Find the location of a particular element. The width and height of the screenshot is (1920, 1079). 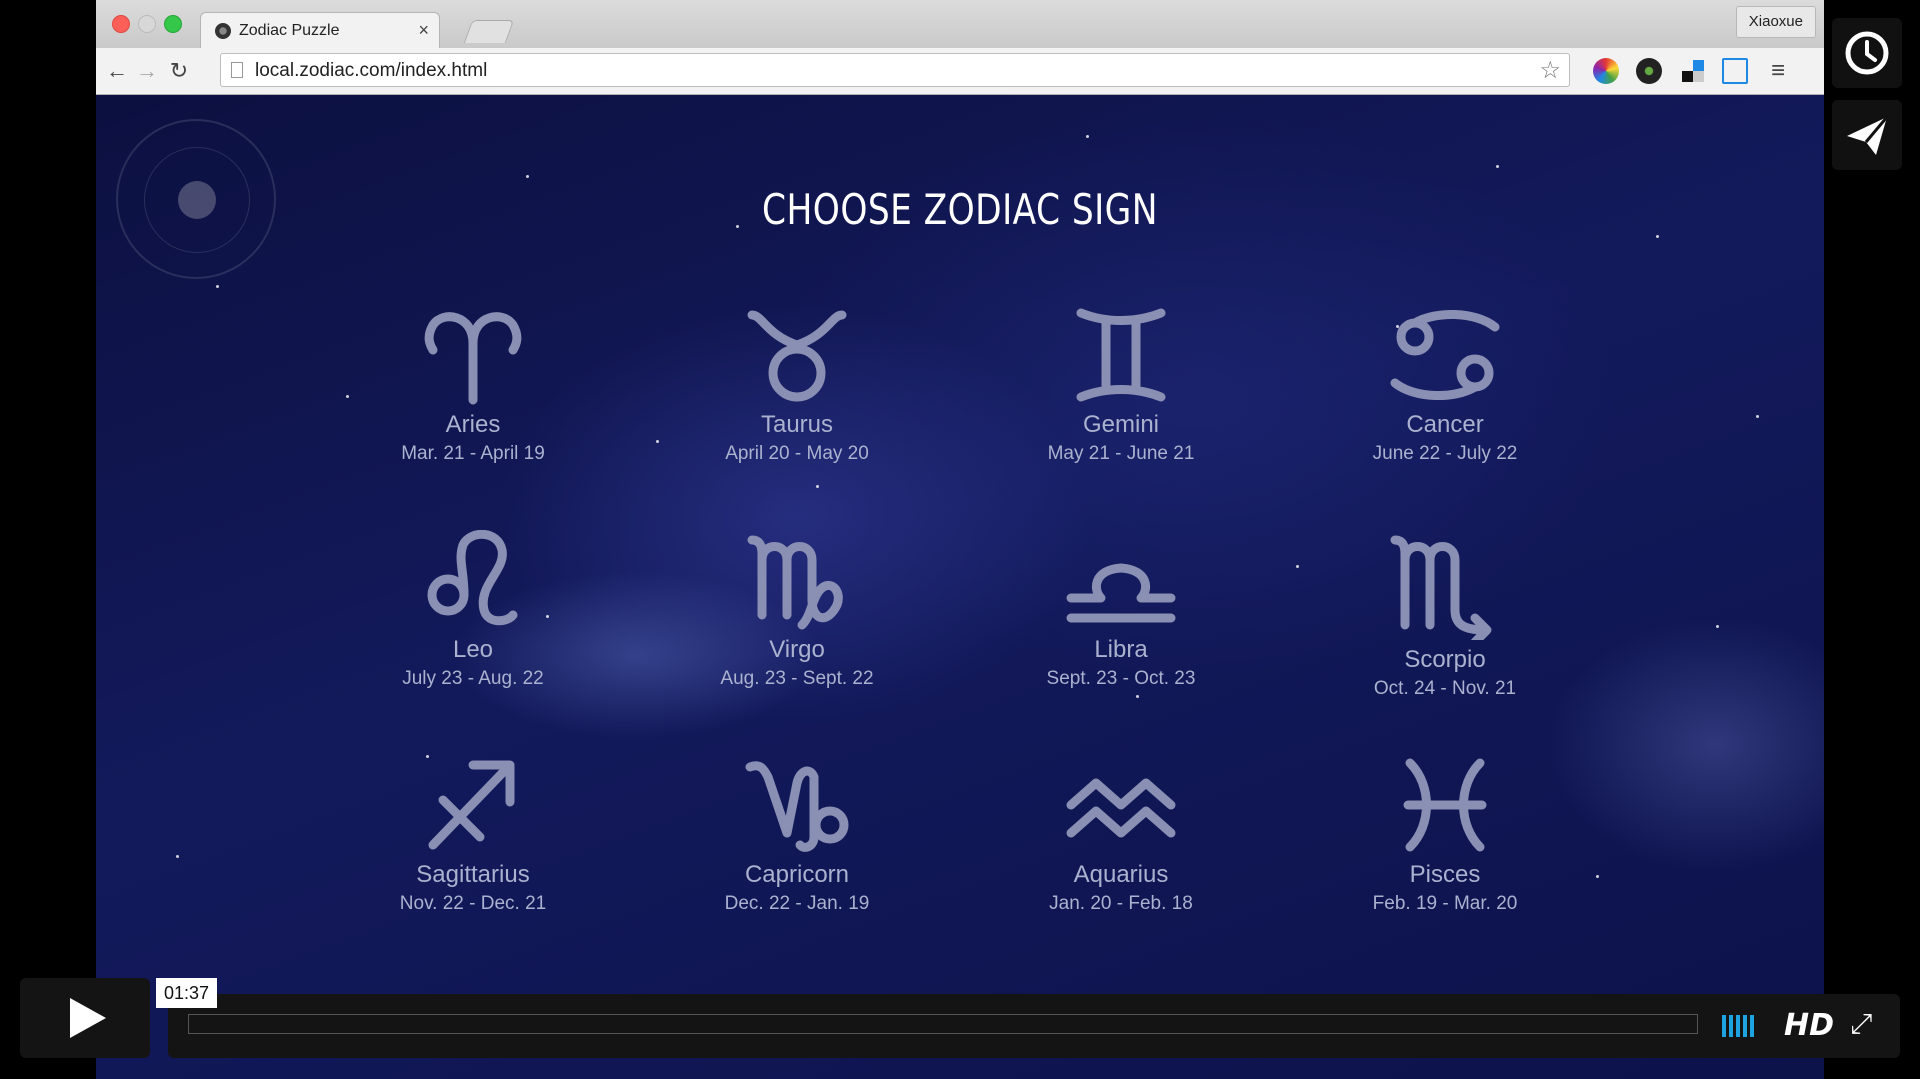

sign-dates: May 21 - June 21 is located at coordinates (1121, 453).